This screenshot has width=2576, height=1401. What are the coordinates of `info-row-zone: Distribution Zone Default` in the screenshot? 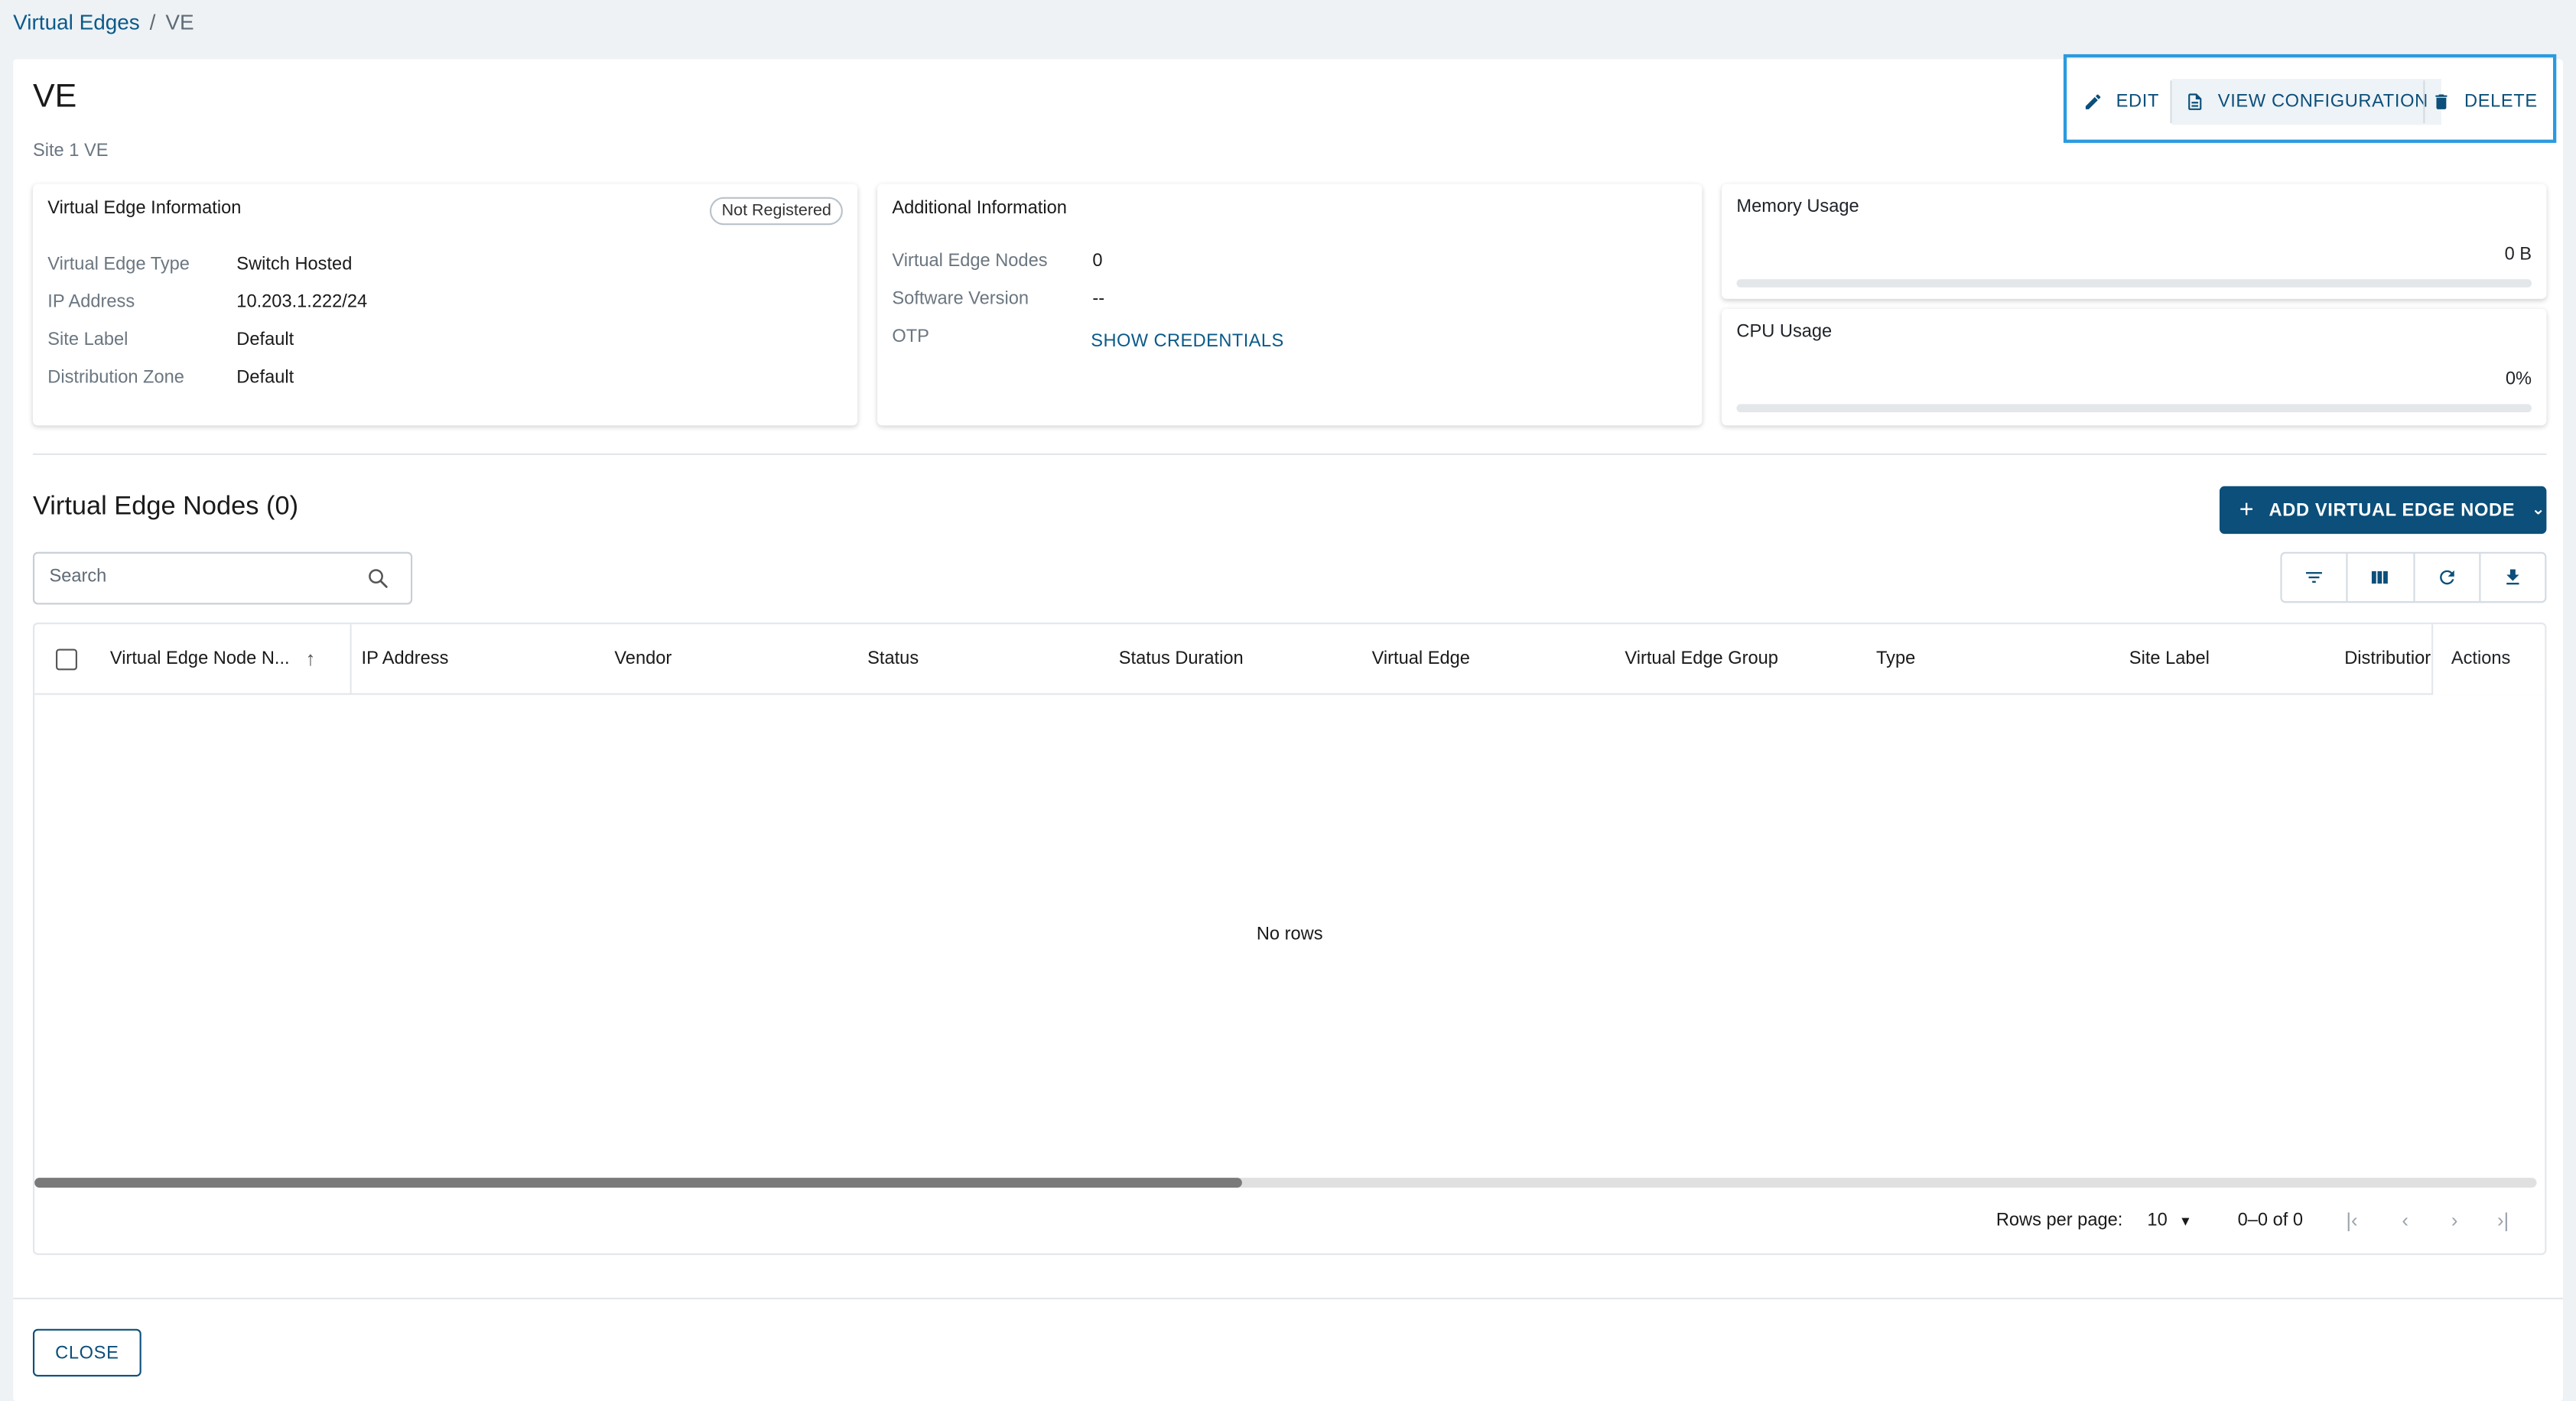 It's located at (170, 378).